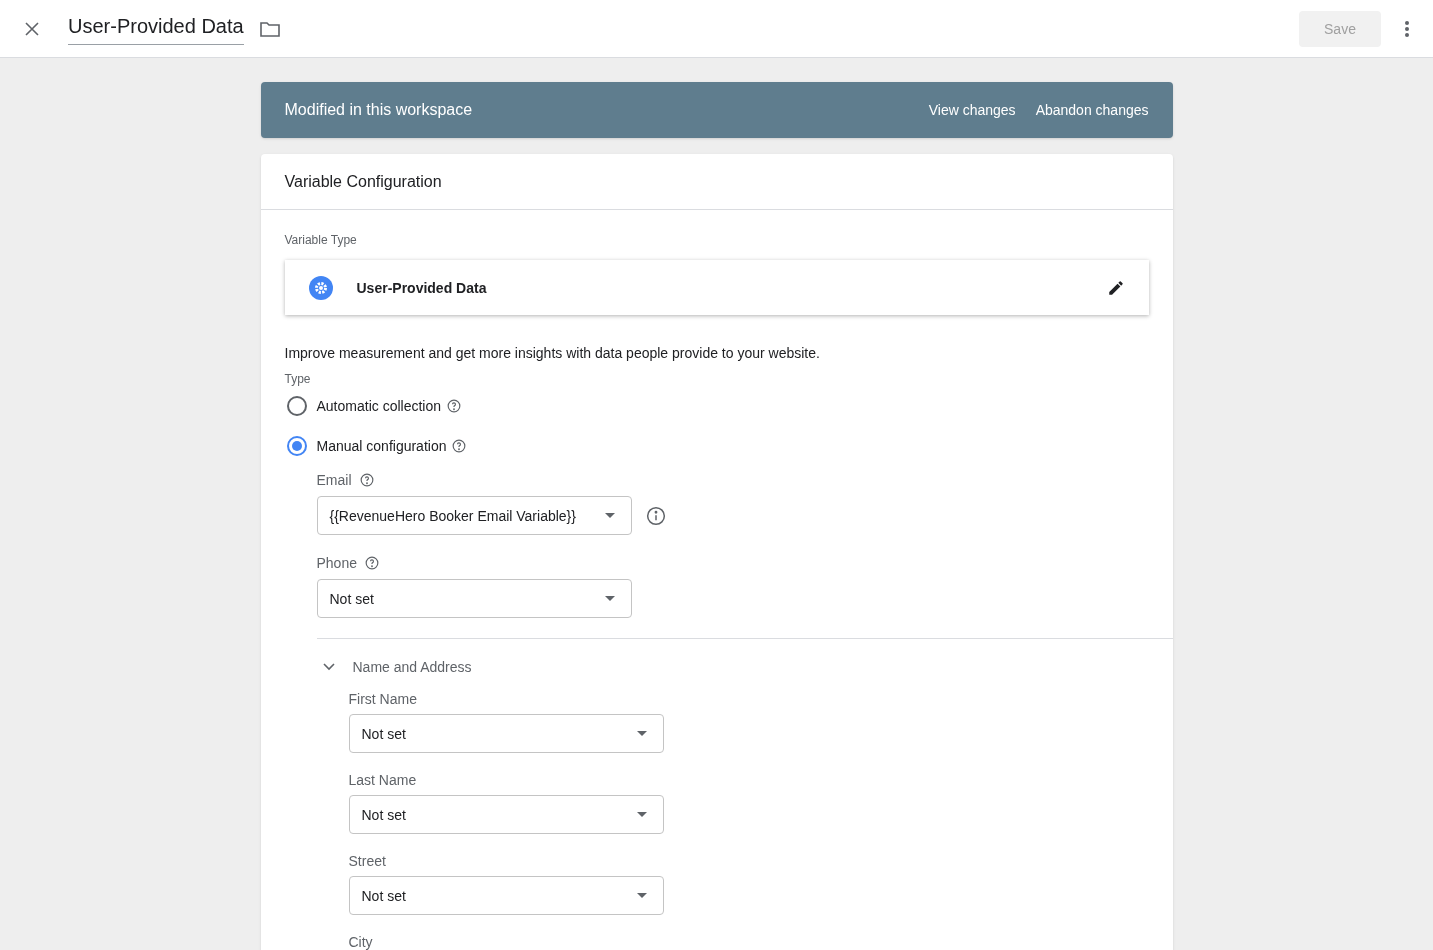 The image size is (1433, 950). I want to click on field-label: City, so click(361, 941).